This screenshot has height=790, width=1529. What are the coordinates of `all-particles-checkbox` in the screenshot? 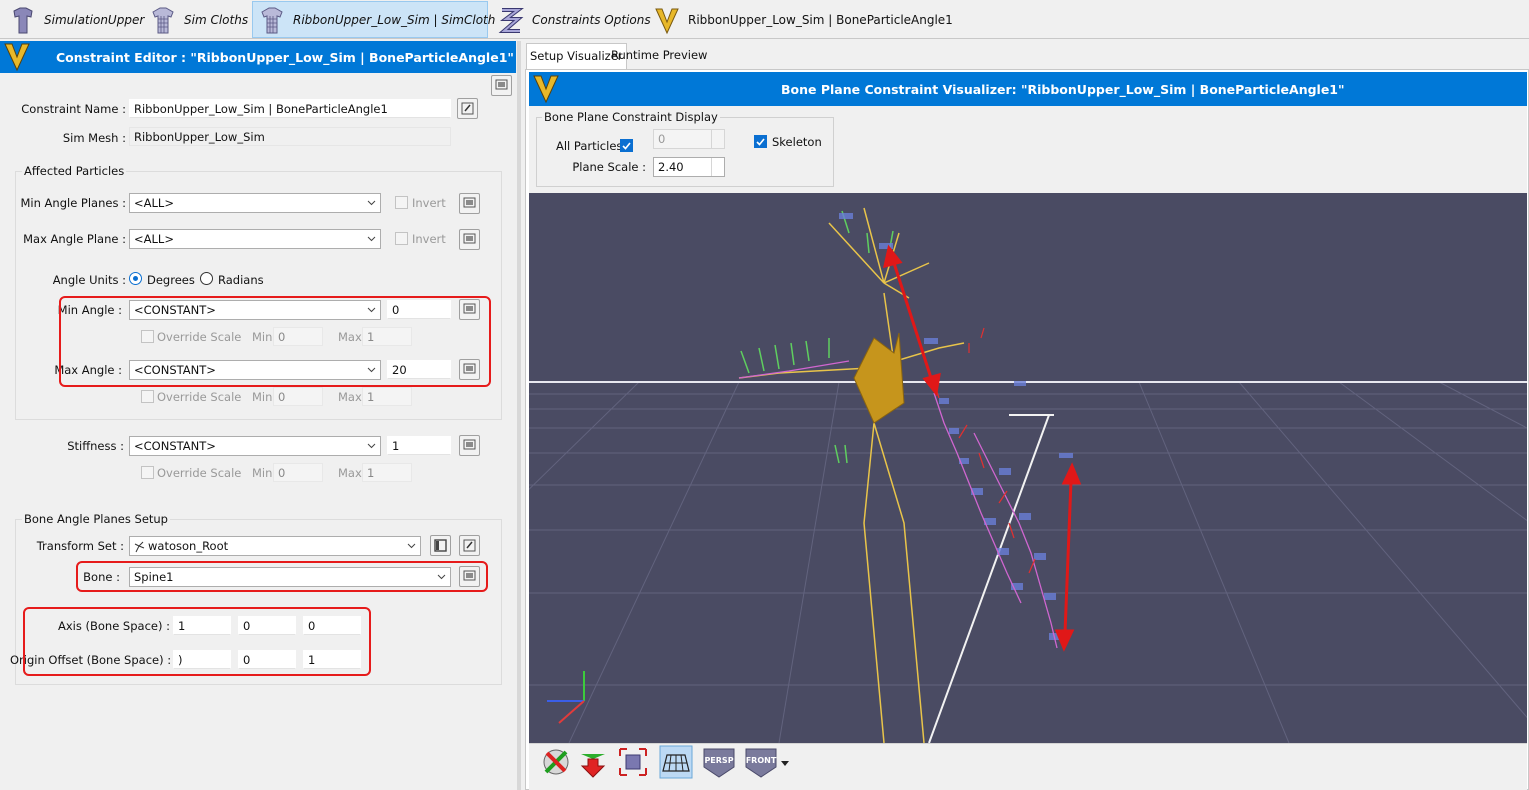 It's located at (626, 145).